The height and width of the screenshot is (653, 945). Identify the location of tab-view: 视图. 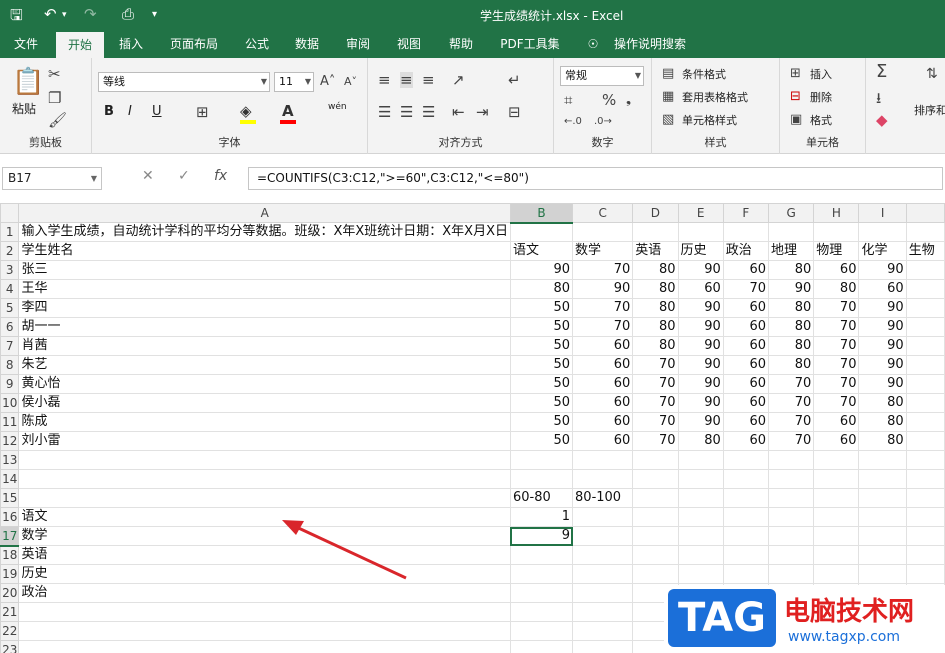
(409, 44).